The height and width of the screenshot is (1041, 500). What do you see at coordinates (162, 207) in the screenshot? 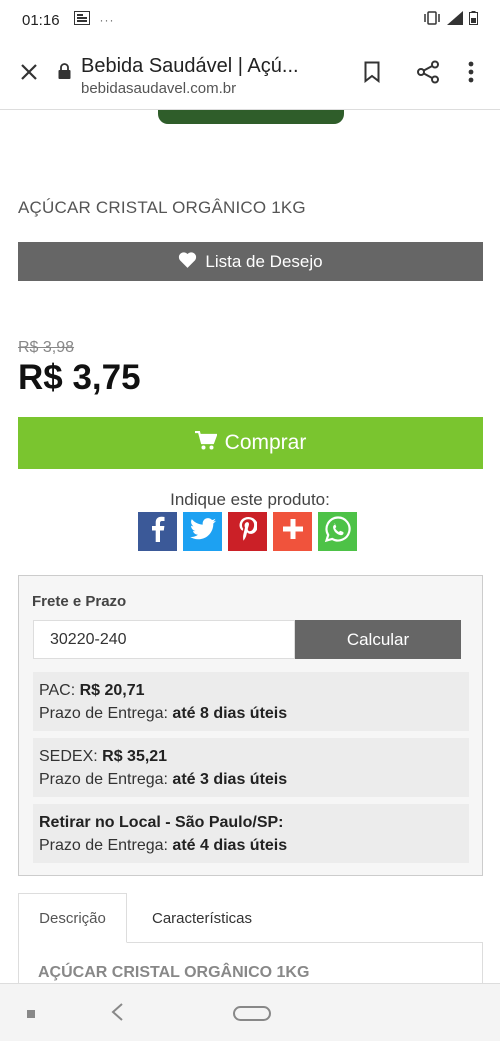
I see `product-title: AÇÚCAR CRISTAL ORGÂNICO 1KG` at bounding box center [162, 207].